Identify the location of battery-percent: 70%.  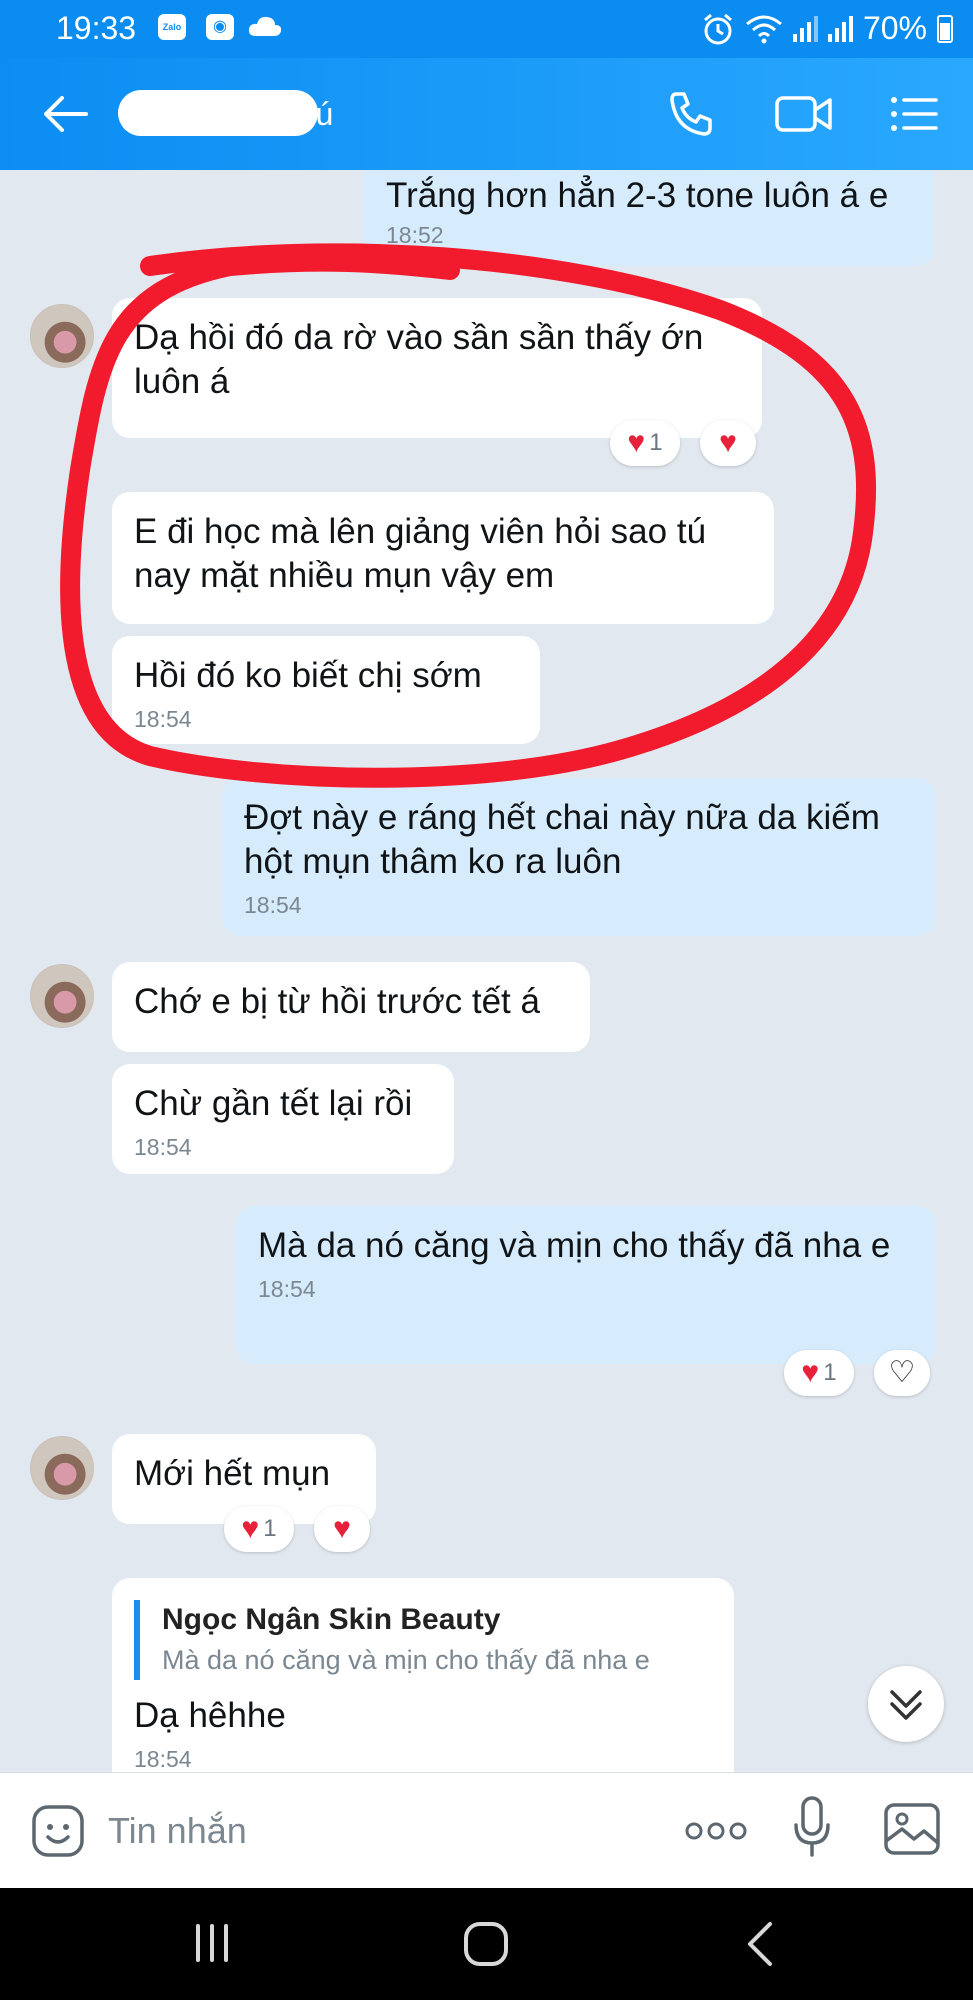
(894, 28).